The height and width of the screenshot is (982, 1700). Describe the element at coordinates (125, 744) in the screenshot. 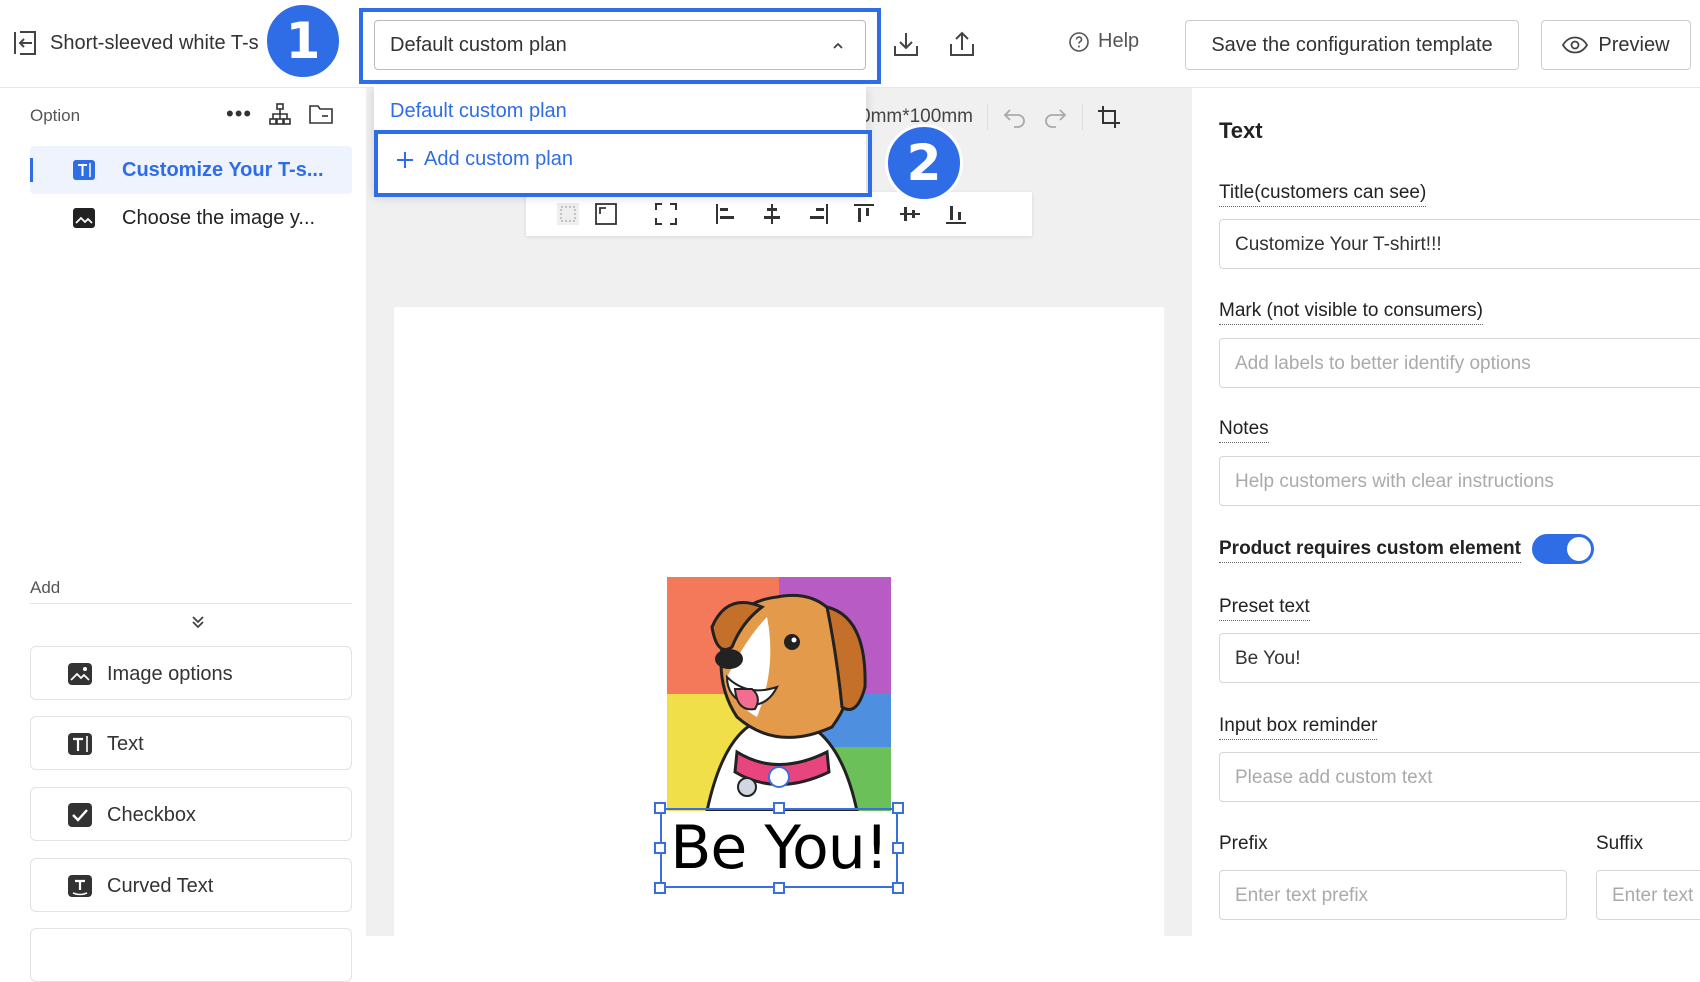

I see `add-item-label: Text` at that location.